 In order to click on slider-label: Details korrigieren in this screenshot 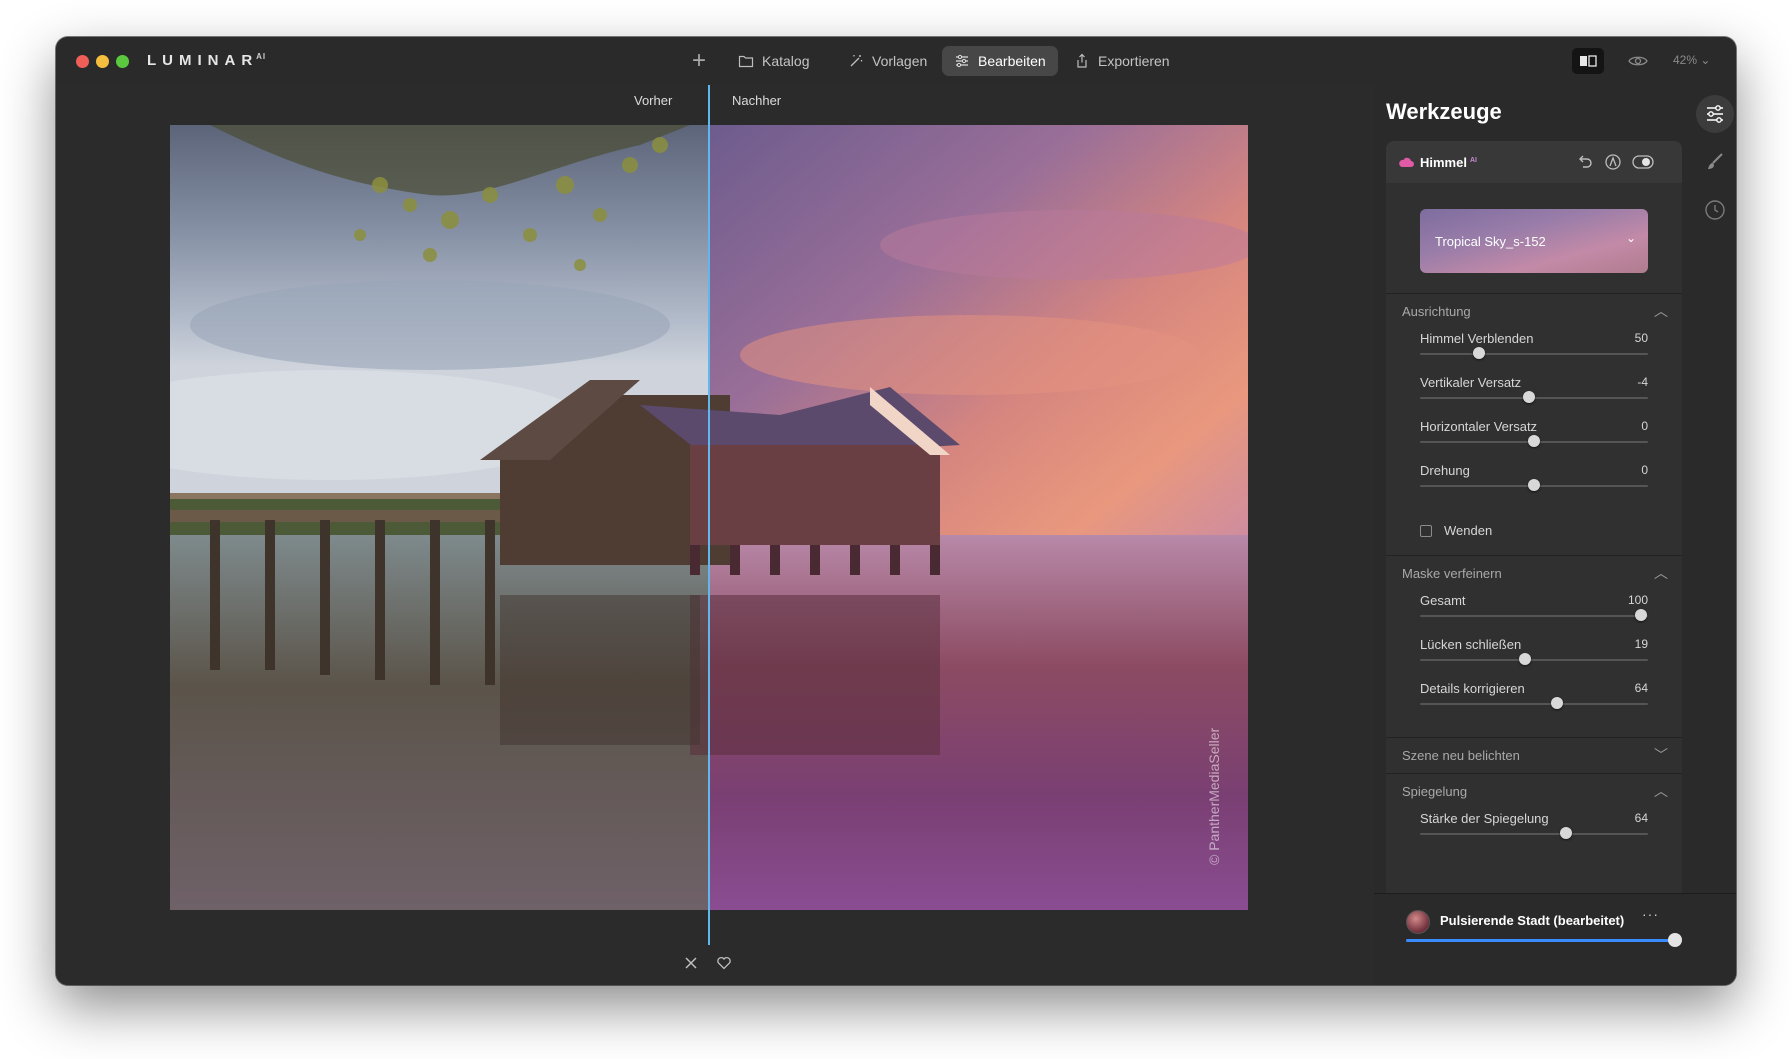, I will do `click(1472, 688)`.